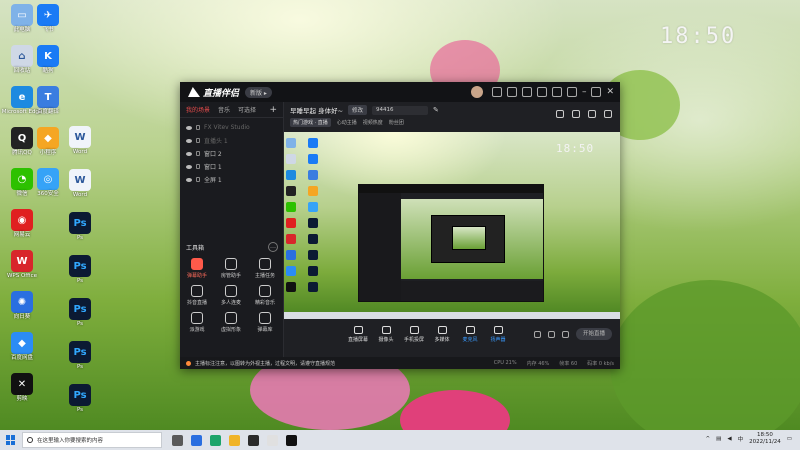 This screenshot has height=450, width=800. I want to click on scene-label: 窗口 2, so click(213, 154).